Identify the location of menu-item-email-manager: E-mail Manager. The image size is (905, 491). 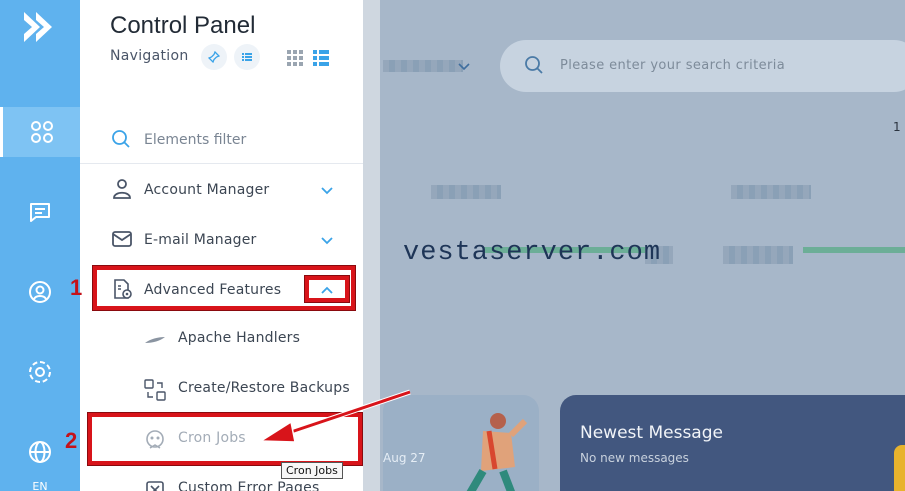
(221, 240).